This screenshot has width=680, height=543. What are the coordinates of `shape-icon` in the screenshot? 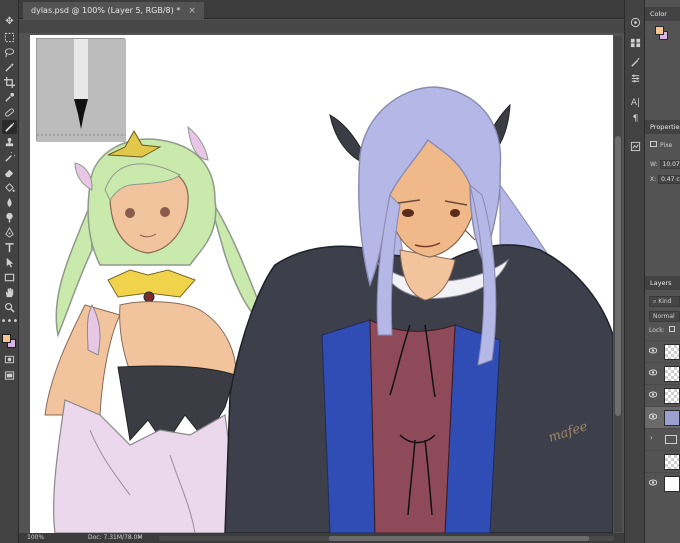 It's located at (9, 277).